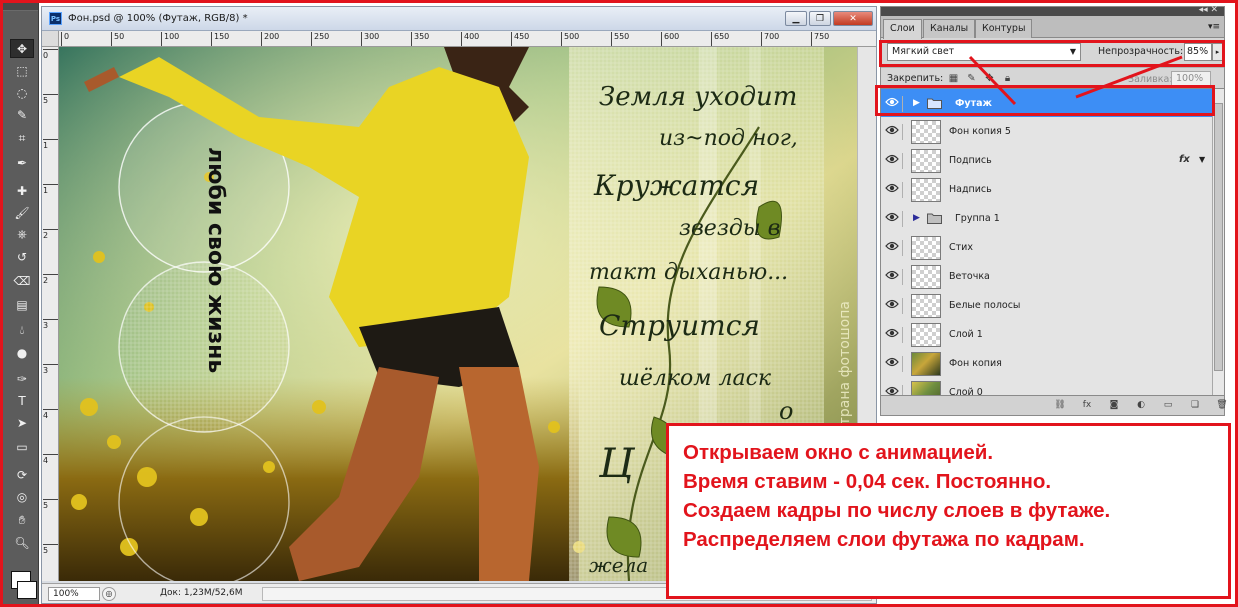  Describe the element at coordinates (770, 39) in the screenshot. I see `ruler-top-tick: 700` at that location.